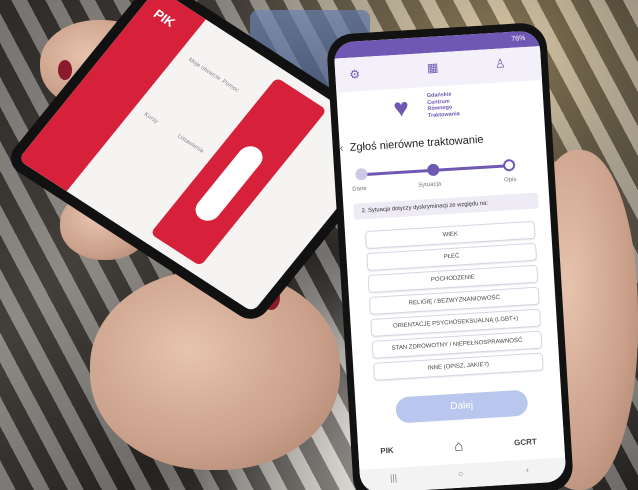 The image size is (638, 490). Describe the element at coordinates (509, 165) in the screenshot. I see `step-3-dot` at that location.